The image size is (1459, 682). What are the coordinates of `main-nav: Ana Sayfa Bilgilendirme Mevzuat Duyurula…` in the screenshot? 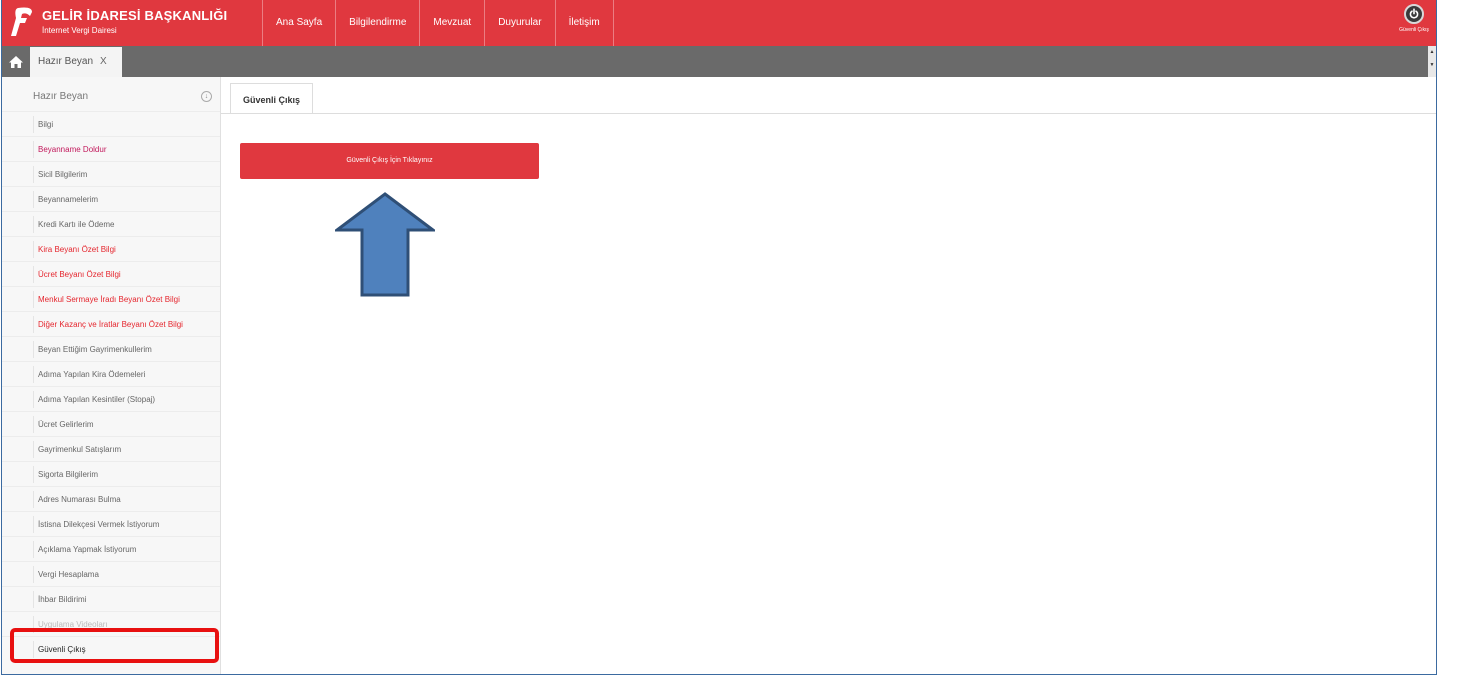 It's located at (438, 23).